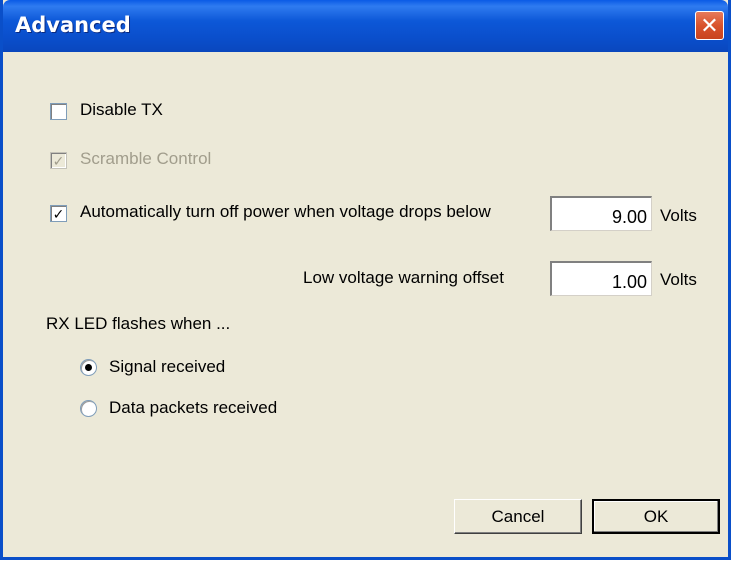  I want to click on cutoff-voltage-unit: Volts, so click(678, 215).